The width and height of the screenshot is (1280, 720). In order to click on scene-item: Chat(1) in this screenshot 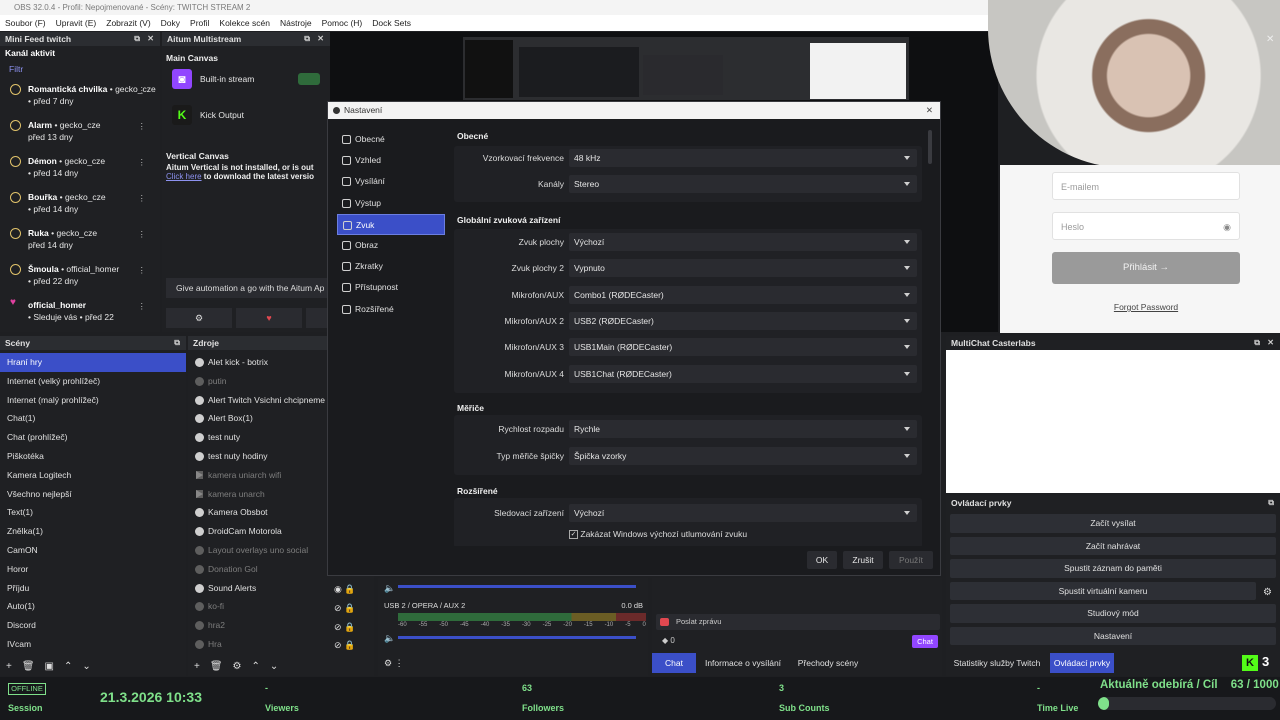, I will do `click(93, 418)`.